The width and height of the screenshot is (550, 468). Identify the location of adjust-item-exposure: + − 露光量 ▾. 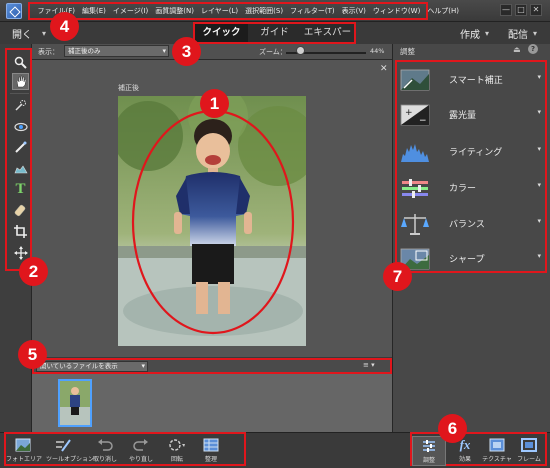
(472, 115).